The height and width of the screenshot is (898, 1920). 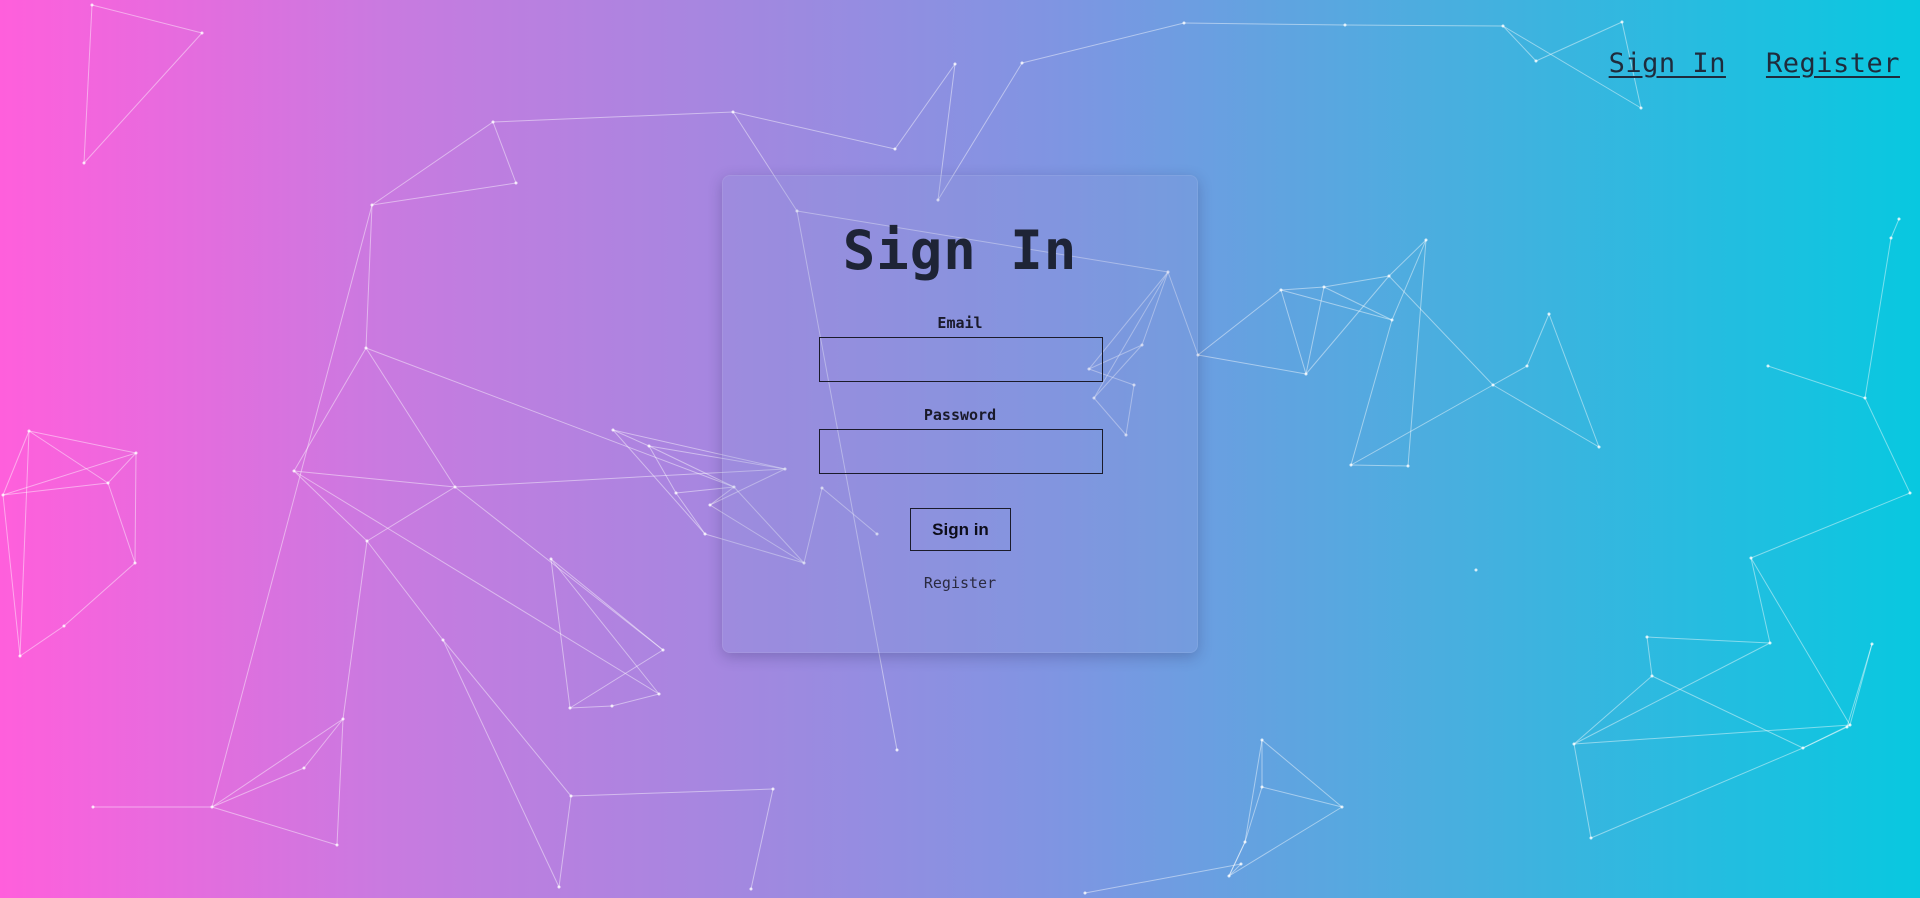 What do you see at coordinates (960, 250) in the screenshot?
I see `page-title: Sign In` at bounding box center [960, 250].